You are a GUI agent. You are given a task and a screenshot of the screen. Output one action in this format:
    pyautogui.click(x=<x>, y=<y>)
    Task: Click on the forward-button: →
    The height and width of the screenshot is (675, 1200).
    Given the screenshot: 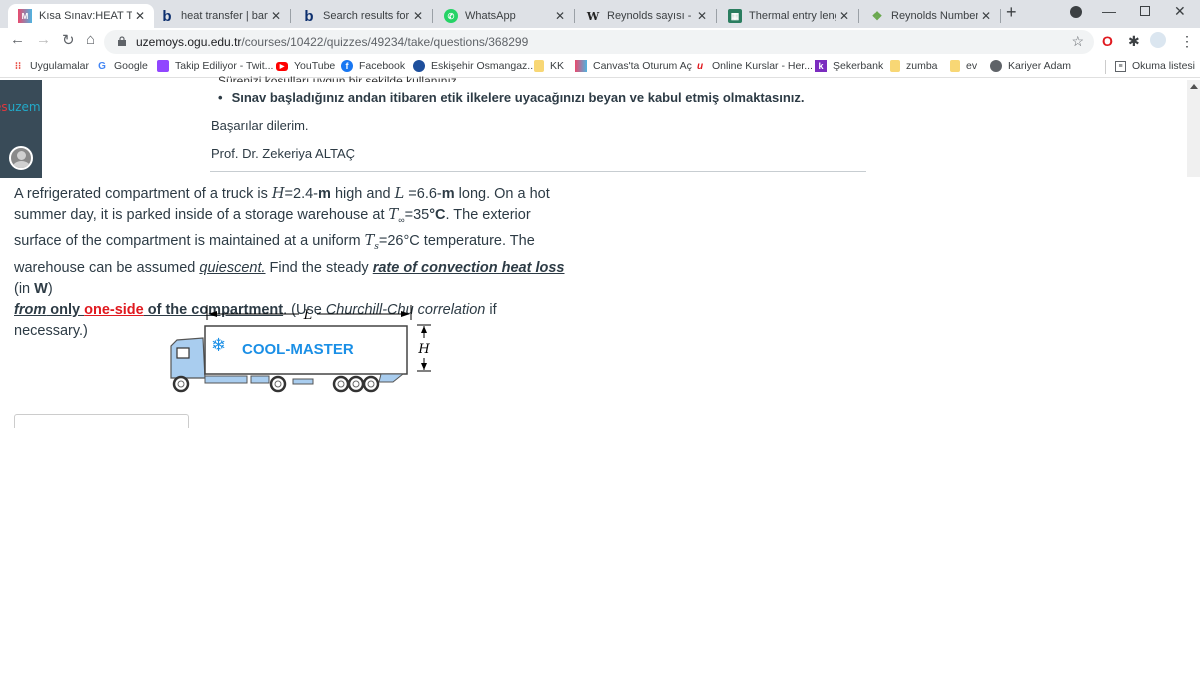 What is the action you would take?
    pyautogui.click(x=43, y=39)
    